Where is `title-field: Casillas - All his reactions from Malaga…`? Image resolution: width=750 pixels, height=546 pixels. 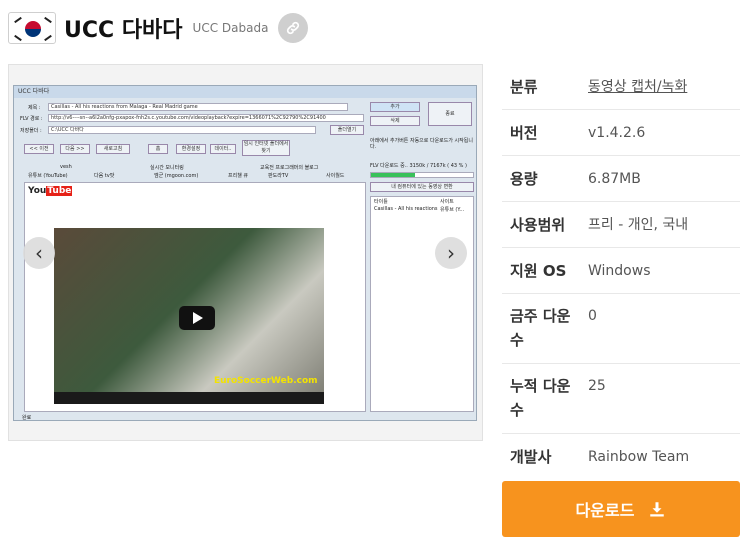 title-field: Casillas - All his reactions from Malaga… is located at coordinates (198, 107).